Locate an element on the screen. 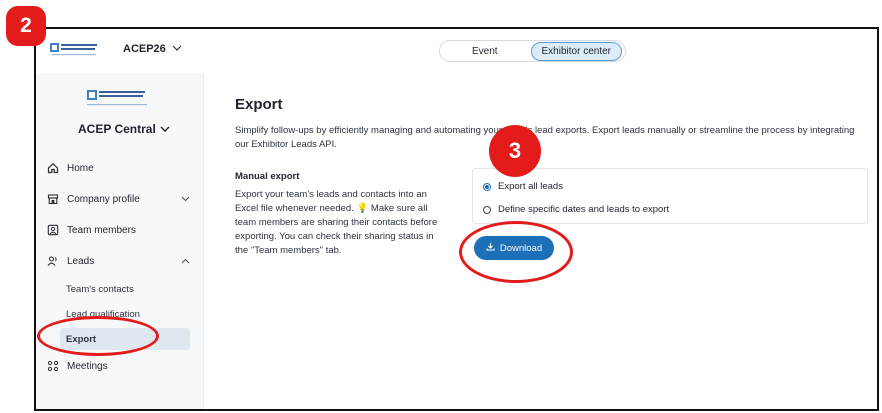 The image size is (882, 413). org-name: ACEP Central is located at coordinates (117, 129).